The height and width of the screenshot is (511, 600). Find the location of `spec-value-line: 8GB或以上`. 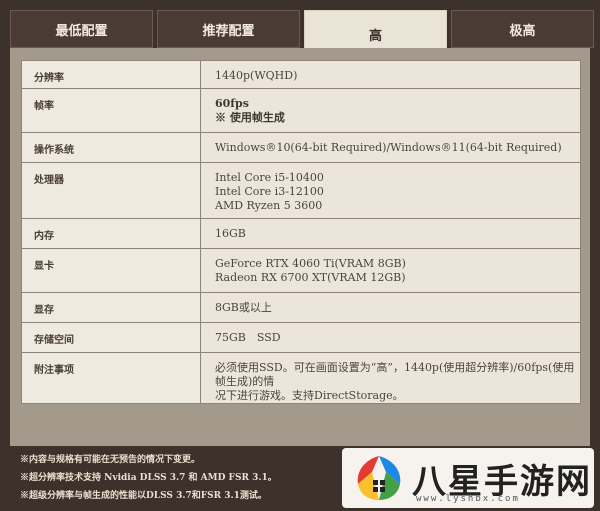

spec-value-line: 8GB或以上 is located at coordinates (243, 307).